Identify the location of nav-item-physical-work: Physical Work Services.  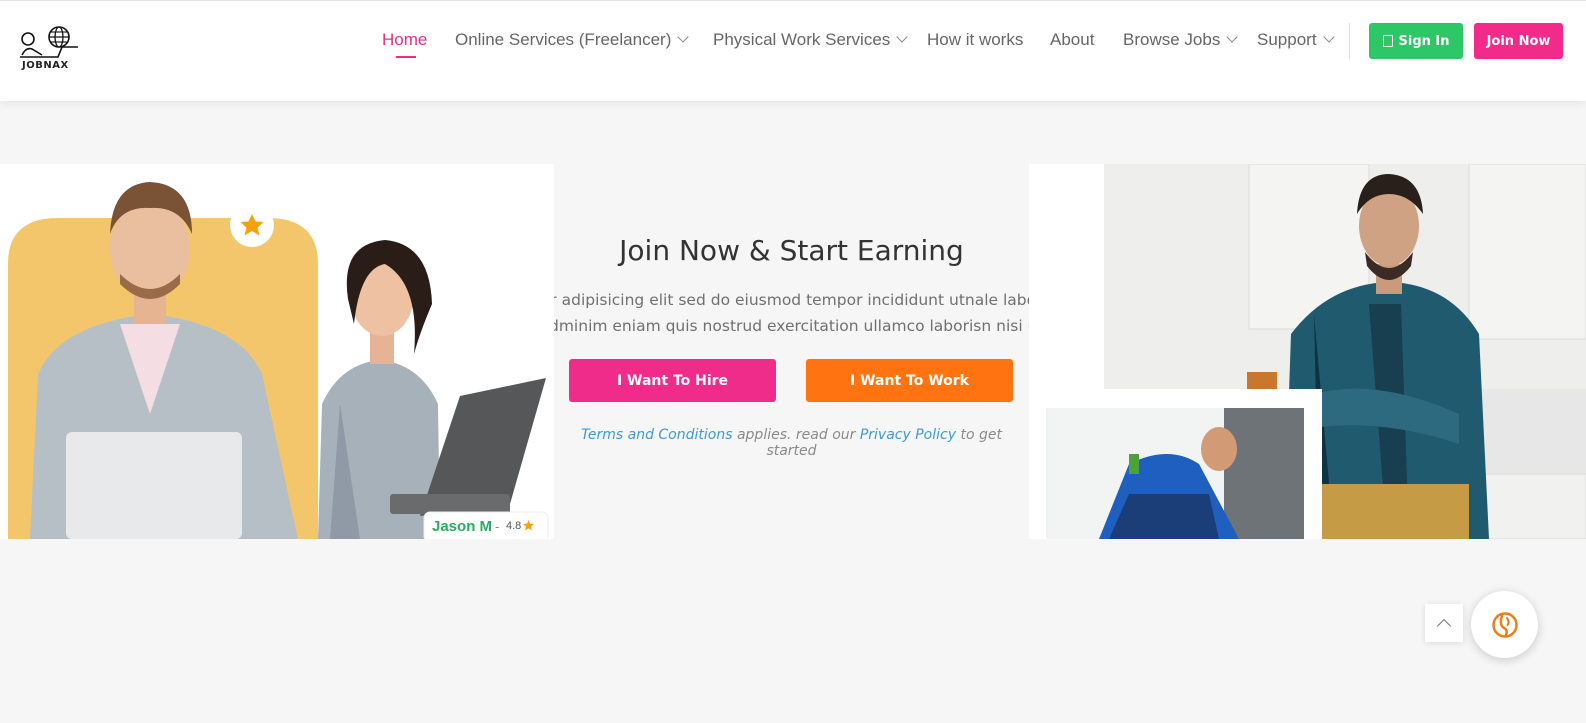
(810, 40).